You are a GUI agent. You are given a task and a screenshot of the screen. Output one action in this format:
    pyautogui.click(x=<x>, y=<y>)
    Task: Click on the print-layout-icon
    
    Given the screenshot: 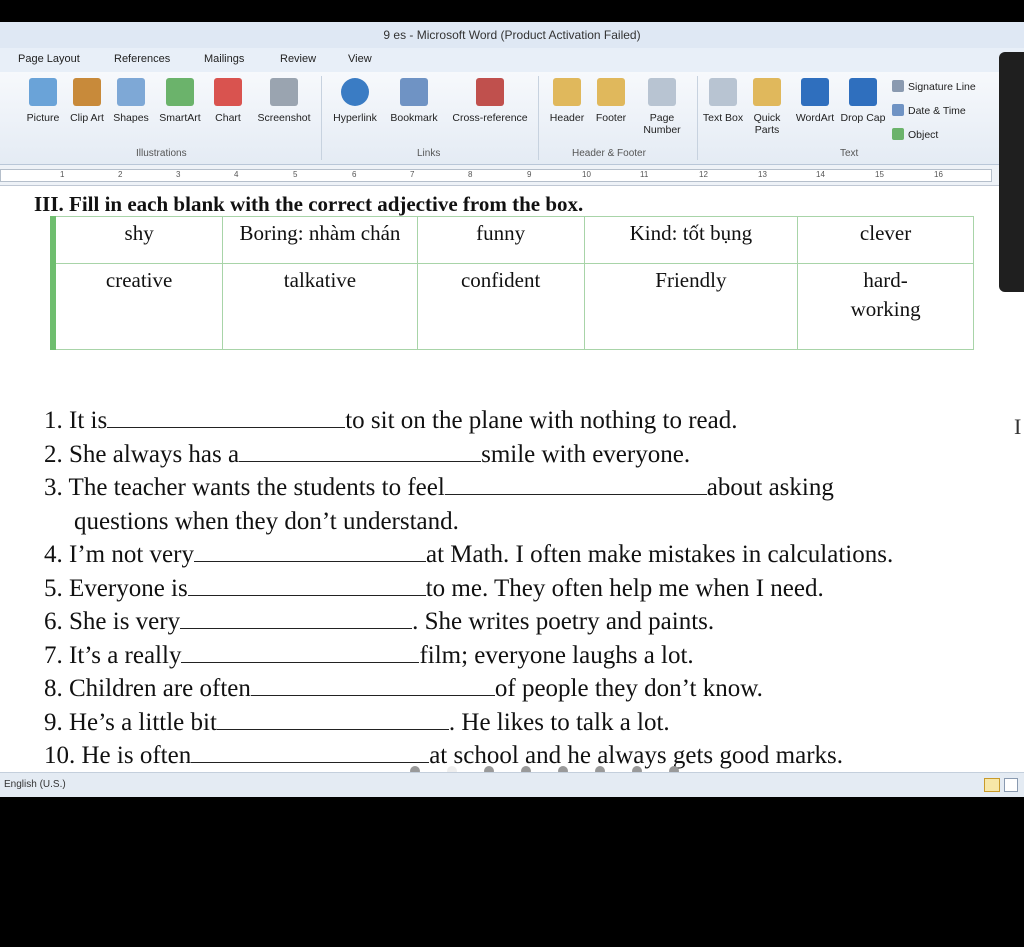 What is the action you would take?
    pyautogui.click(x=992, y=785)
    